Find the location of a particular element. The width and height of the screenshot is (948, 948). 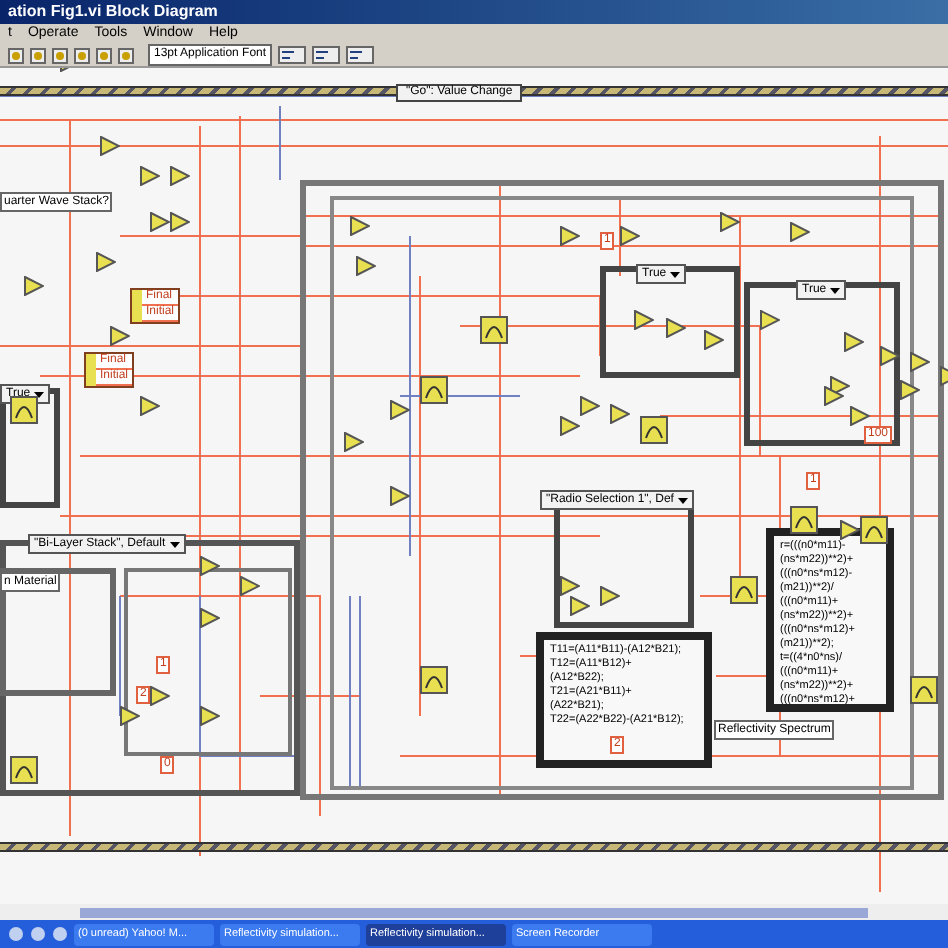

title-bar: ation Fig1.vi Block Diagram is located at coordinates (474, 12).